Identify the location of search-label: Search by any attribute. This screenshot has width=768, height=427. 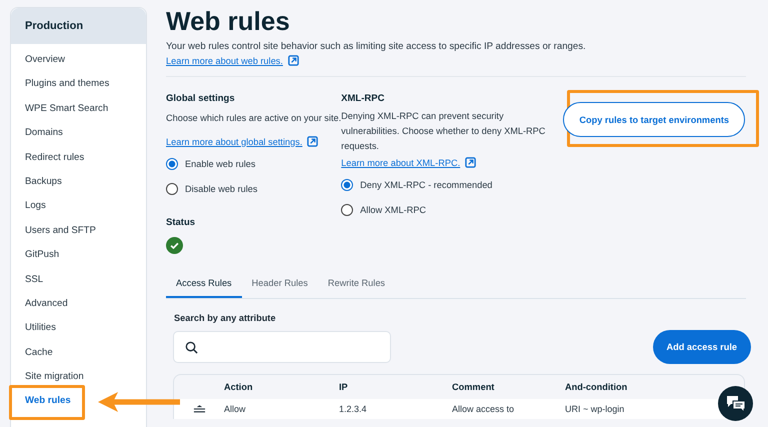
(225, 318).